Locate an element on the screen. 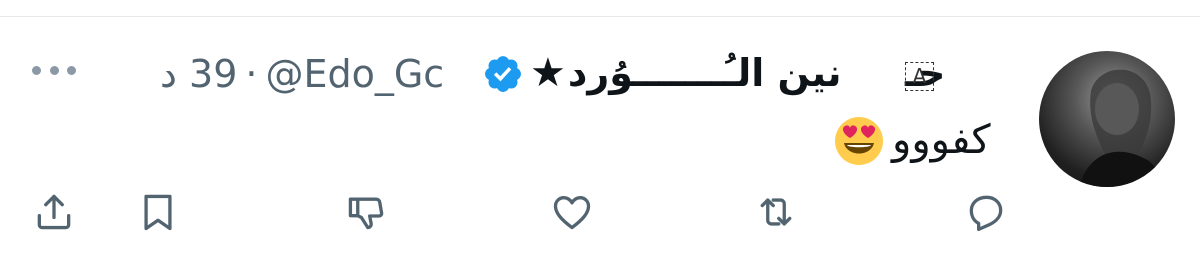 This screenshot has width=1200, height=274. bookmark-icon is located at coordinates (158, 212).